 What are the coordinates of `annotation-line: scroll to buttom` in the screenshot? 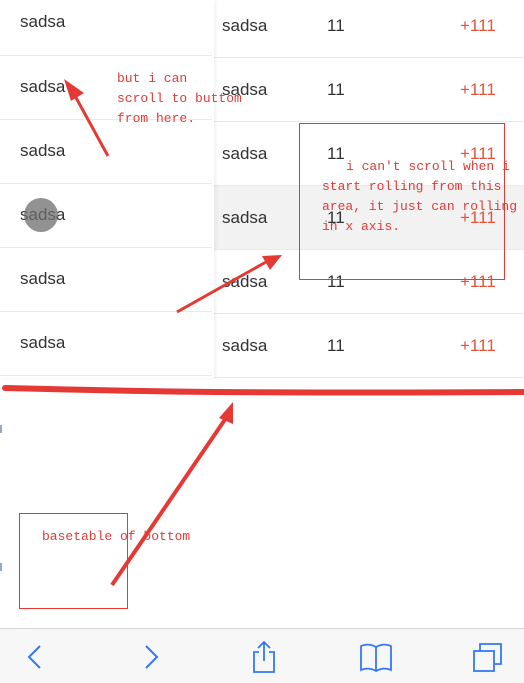 It's located at (179, 98).